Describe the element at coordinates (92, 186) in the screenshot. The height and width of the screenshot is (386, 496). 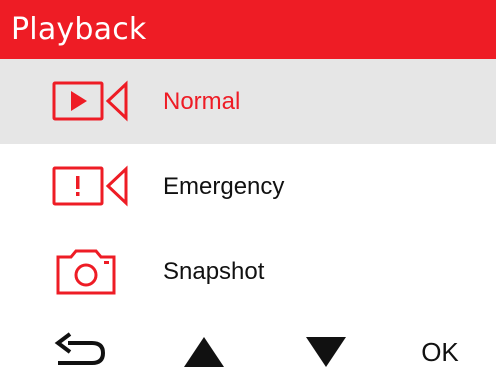
I see `video-emergency-icon` at that location.